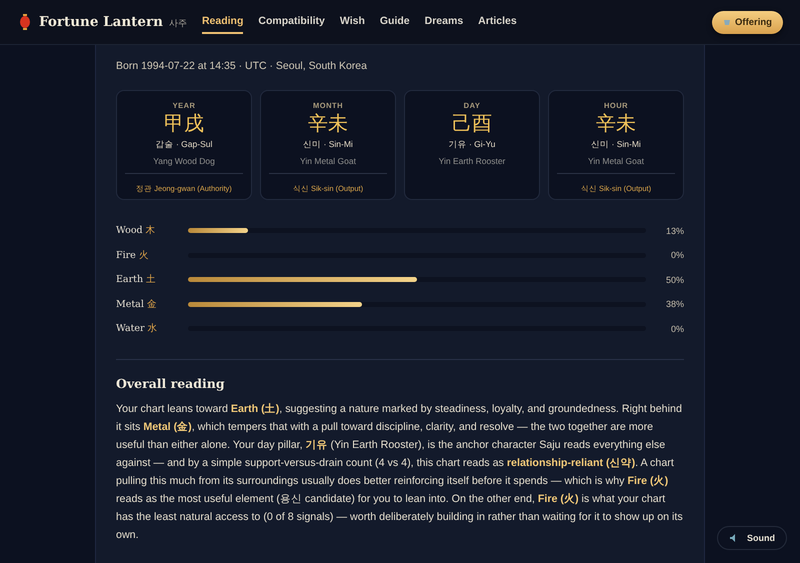 The width and height of the screenshot is (800, 563). Describe the element at coordinates (137, 304) in the screenshot. I see `element-name: Metal 金` at that location.